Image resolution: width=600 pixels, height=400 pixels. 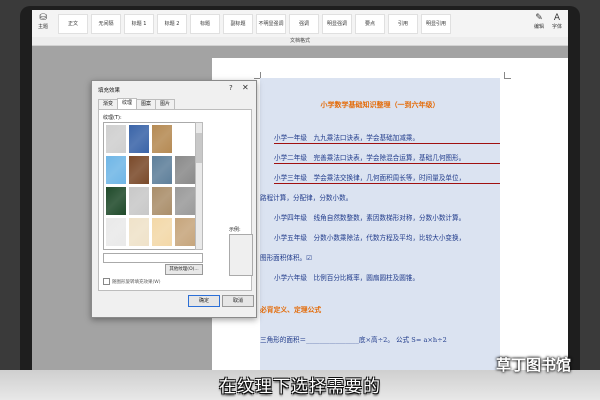 I want to click on tab-texture: 纹理, so click(x=127, y=103).